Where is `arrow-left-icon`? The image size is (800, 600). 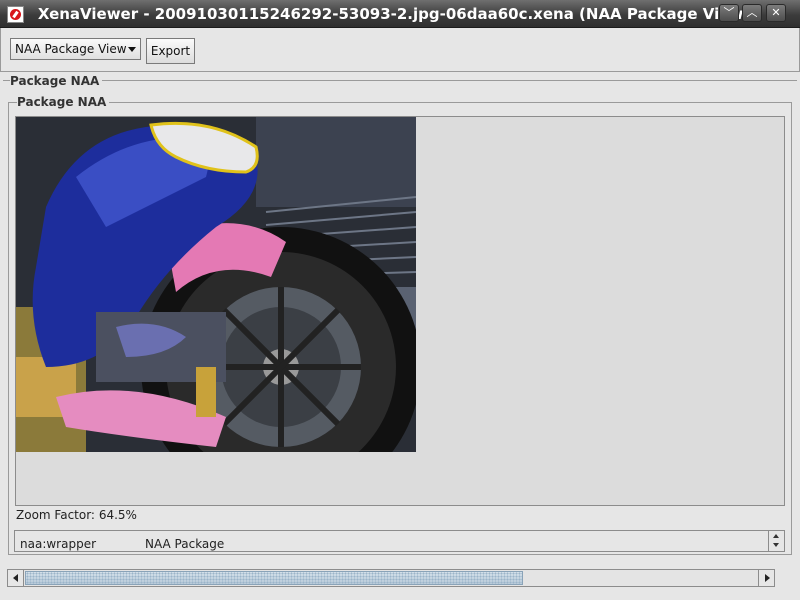
arrow-left-icon is located at coordinates (15, 578).